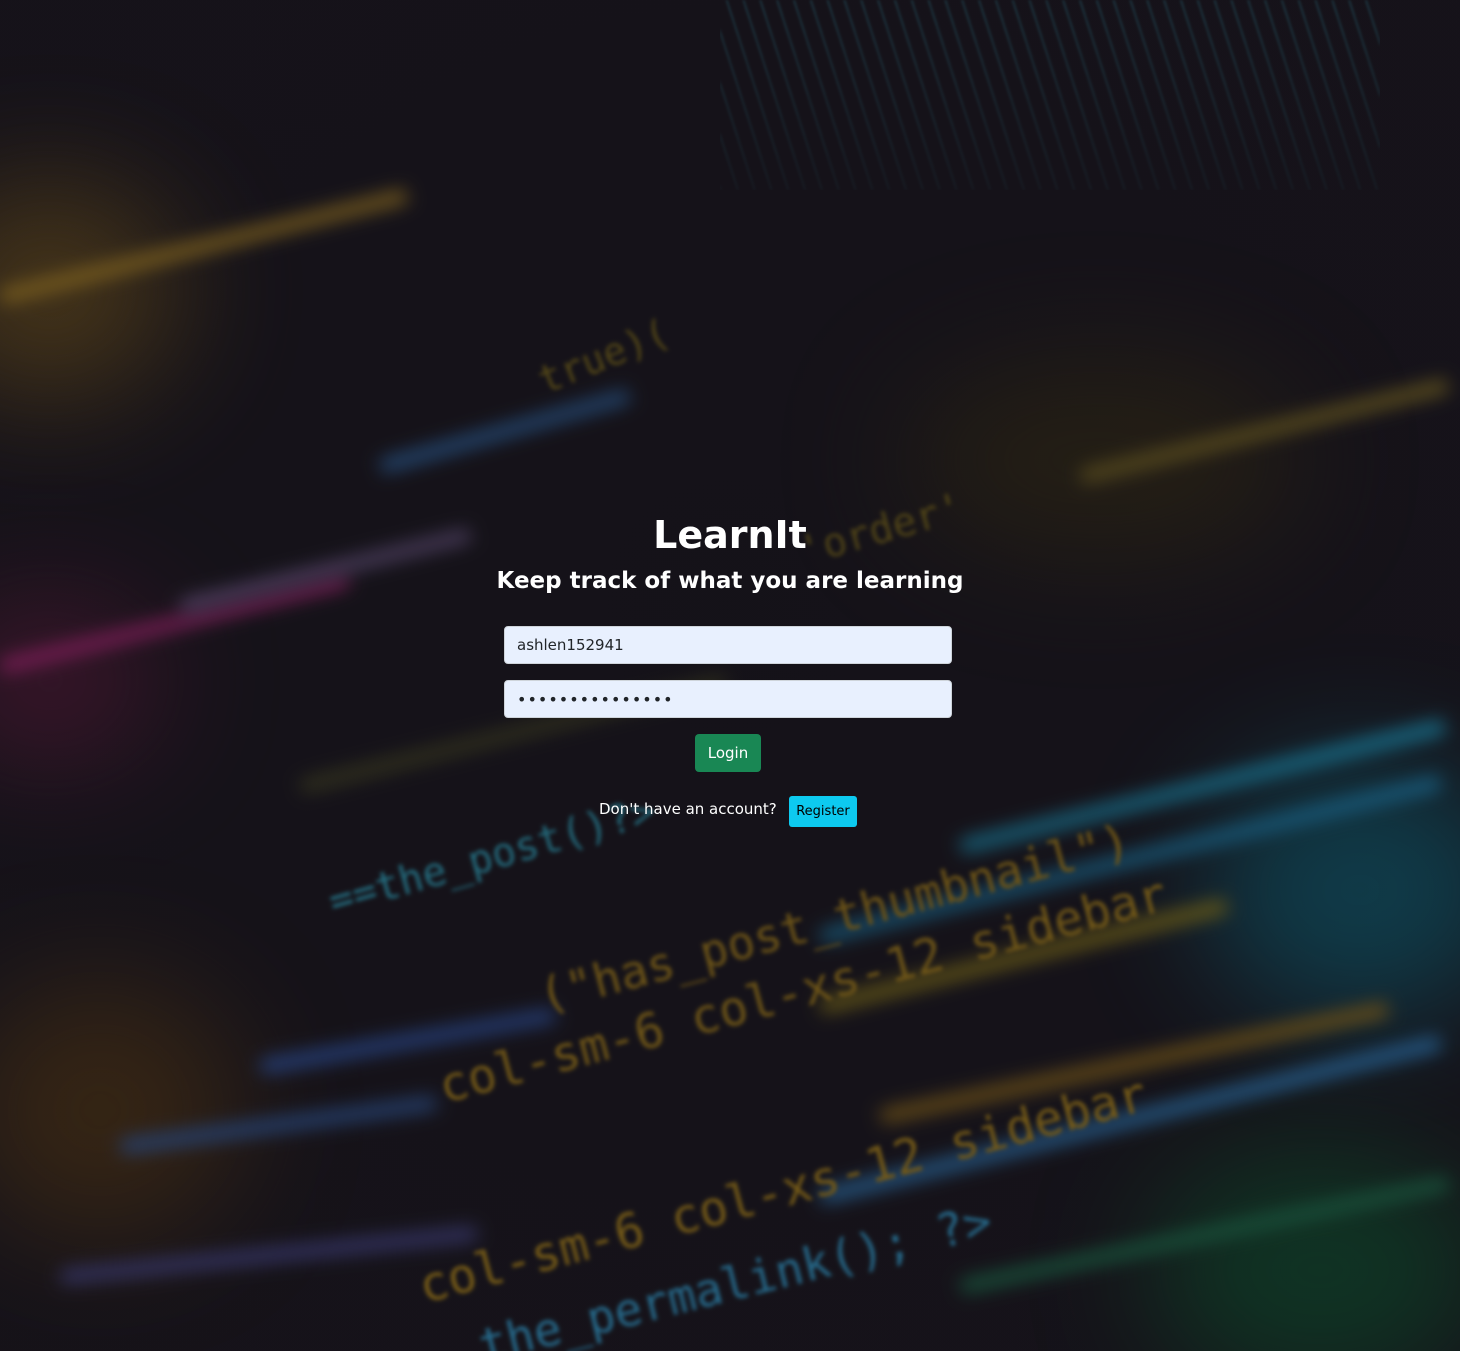  I want to click on login-form: Login, so click(728, 699).